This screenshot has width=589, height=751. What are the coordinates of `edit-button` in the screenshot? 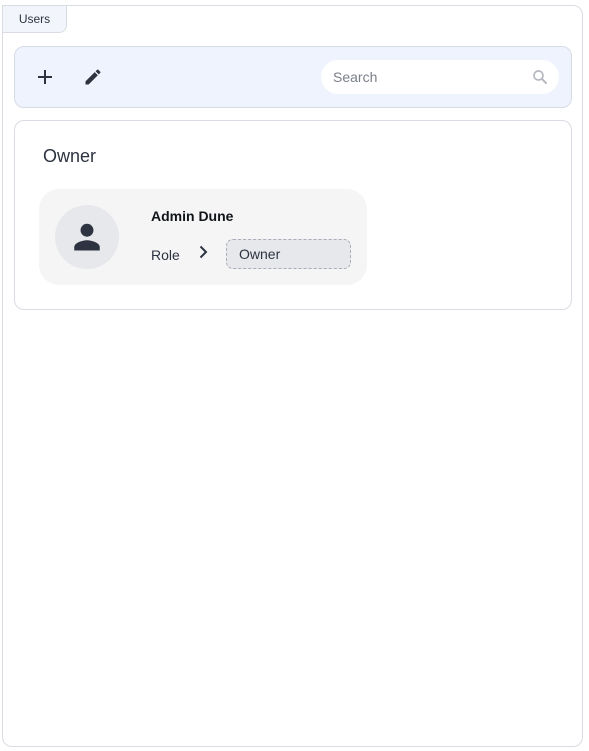 It's located at (93, 77).